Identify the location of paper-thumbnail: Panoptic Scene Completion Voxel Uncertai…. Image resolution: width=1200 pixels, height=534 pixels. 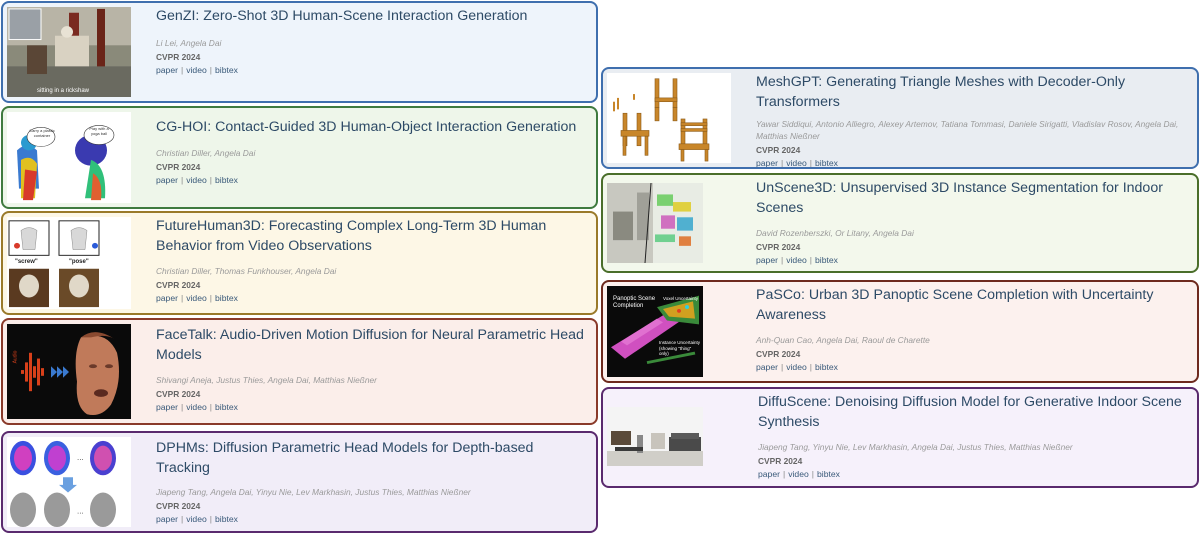
(655, 331).